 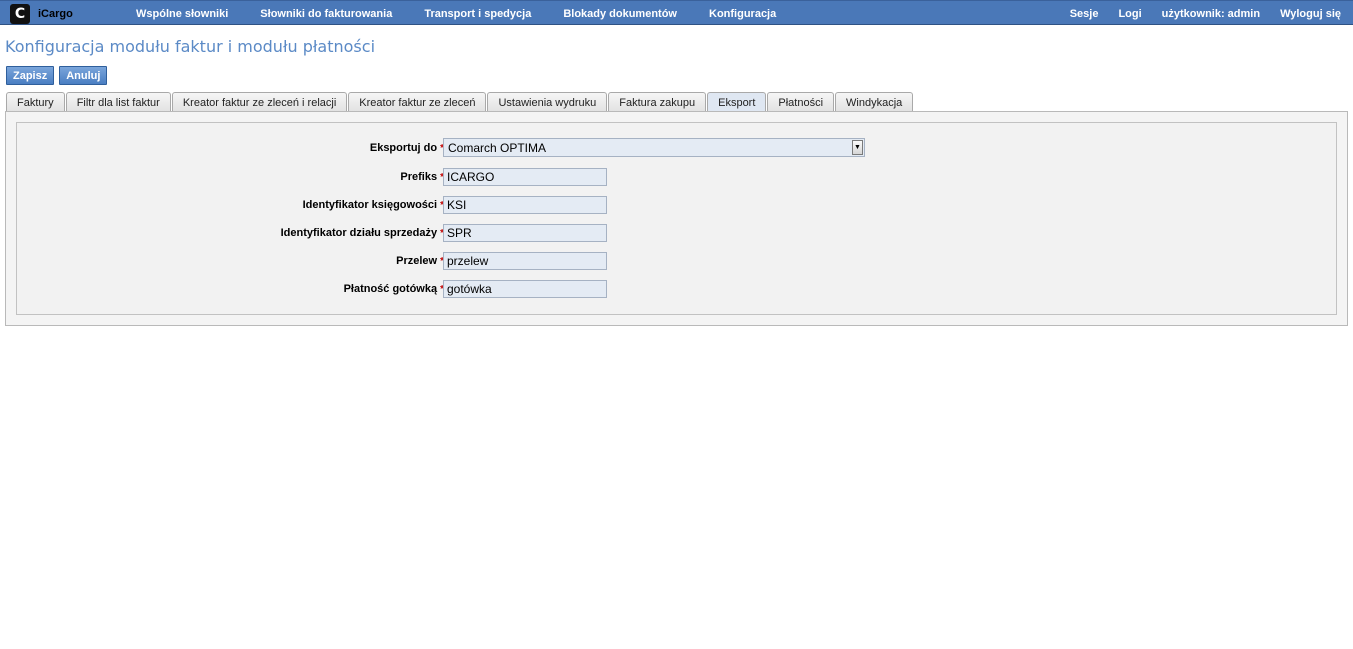 I want to click on form-row-cash: Płatność gotówką *, so click(x=676, y=289).